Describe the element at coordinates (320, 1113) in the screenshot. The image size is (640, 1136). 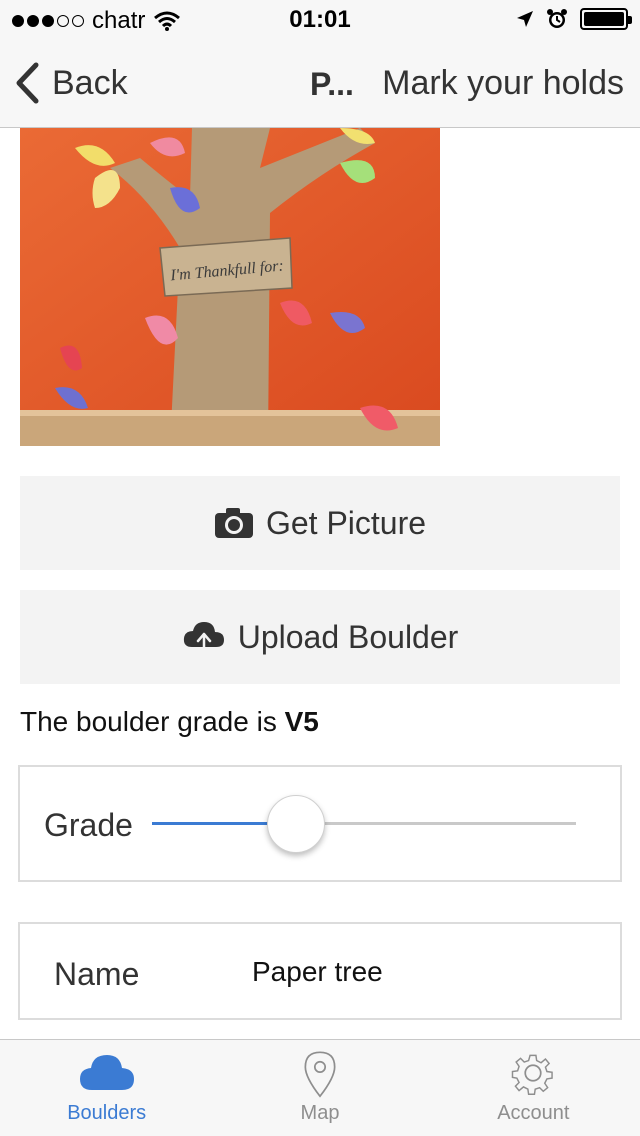
I see `tab-map-label: Map` at that location.